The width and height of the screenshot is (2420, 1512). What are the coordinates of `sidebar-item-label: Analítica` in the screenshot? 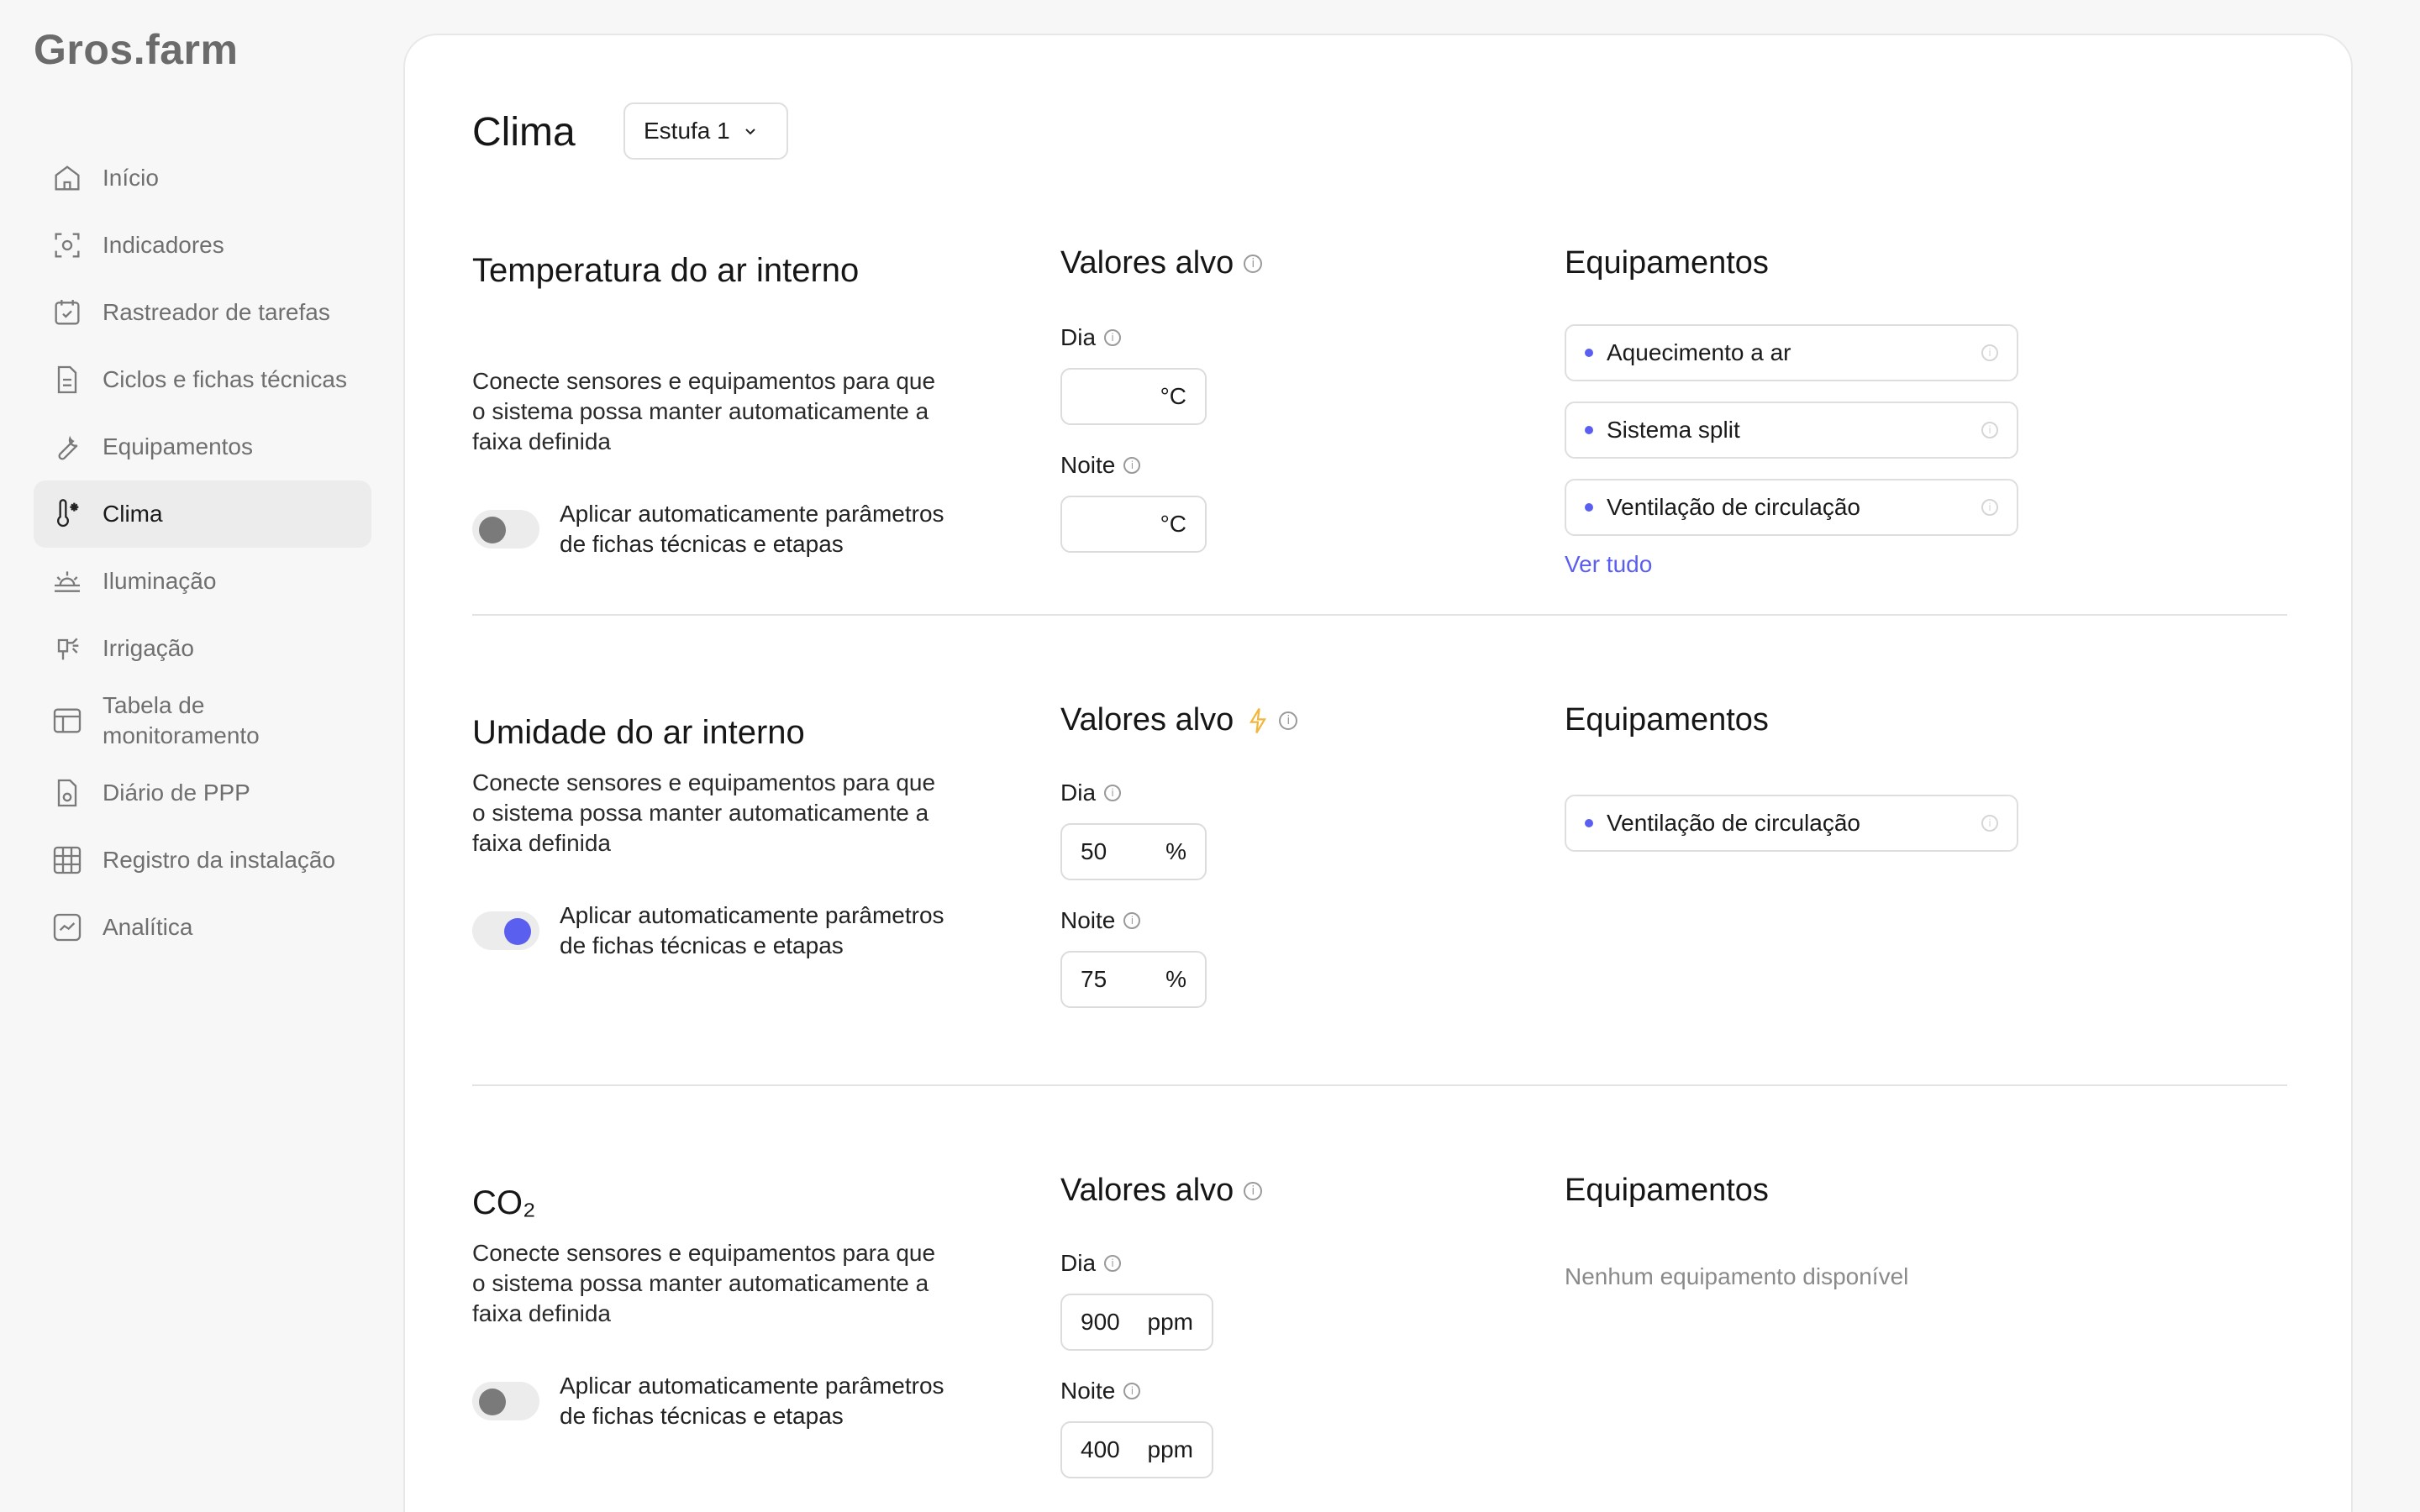 It's located at (148, 927).